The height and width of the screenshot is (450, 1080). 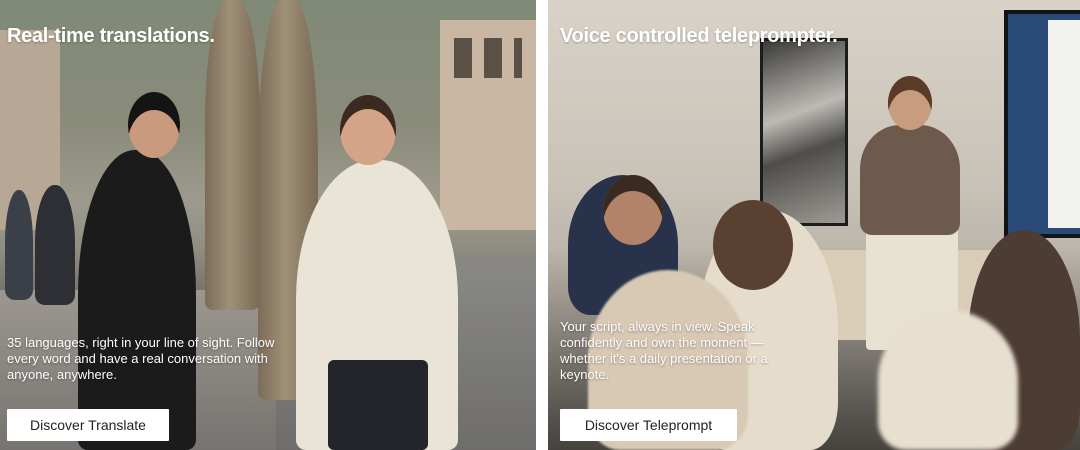 What do you see at coordinates (648, 425) in the screenshot?
I see `discover-teleprompt-button: Discover Teleprompt` at bounding box center [648, 425].